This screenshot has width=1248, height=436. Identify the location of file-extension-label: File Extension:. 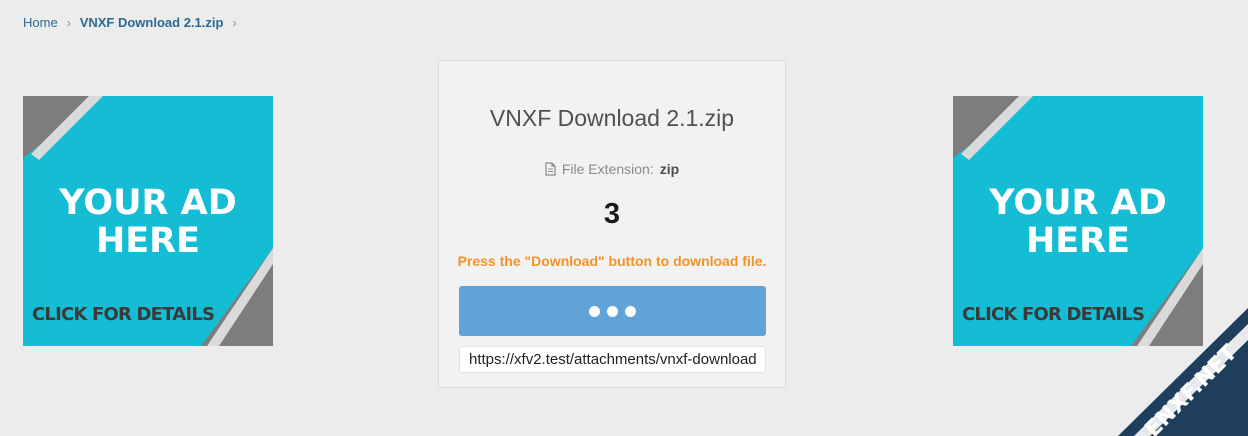
(607, 169).